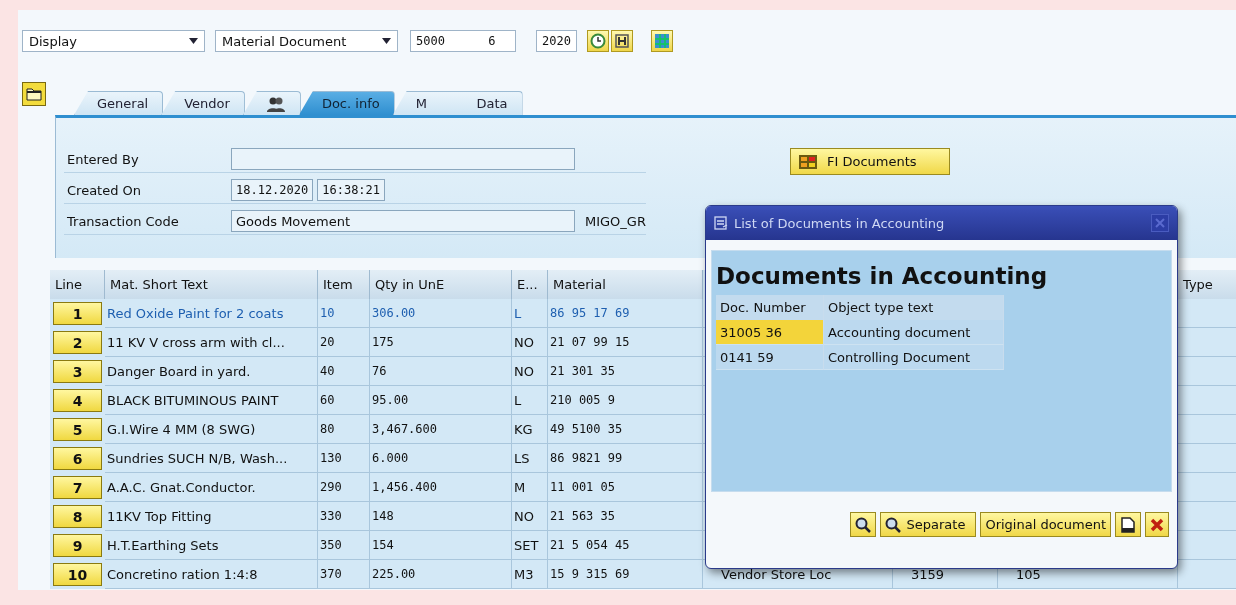  I want to click on tab: Doc. info, so click(346, 103).